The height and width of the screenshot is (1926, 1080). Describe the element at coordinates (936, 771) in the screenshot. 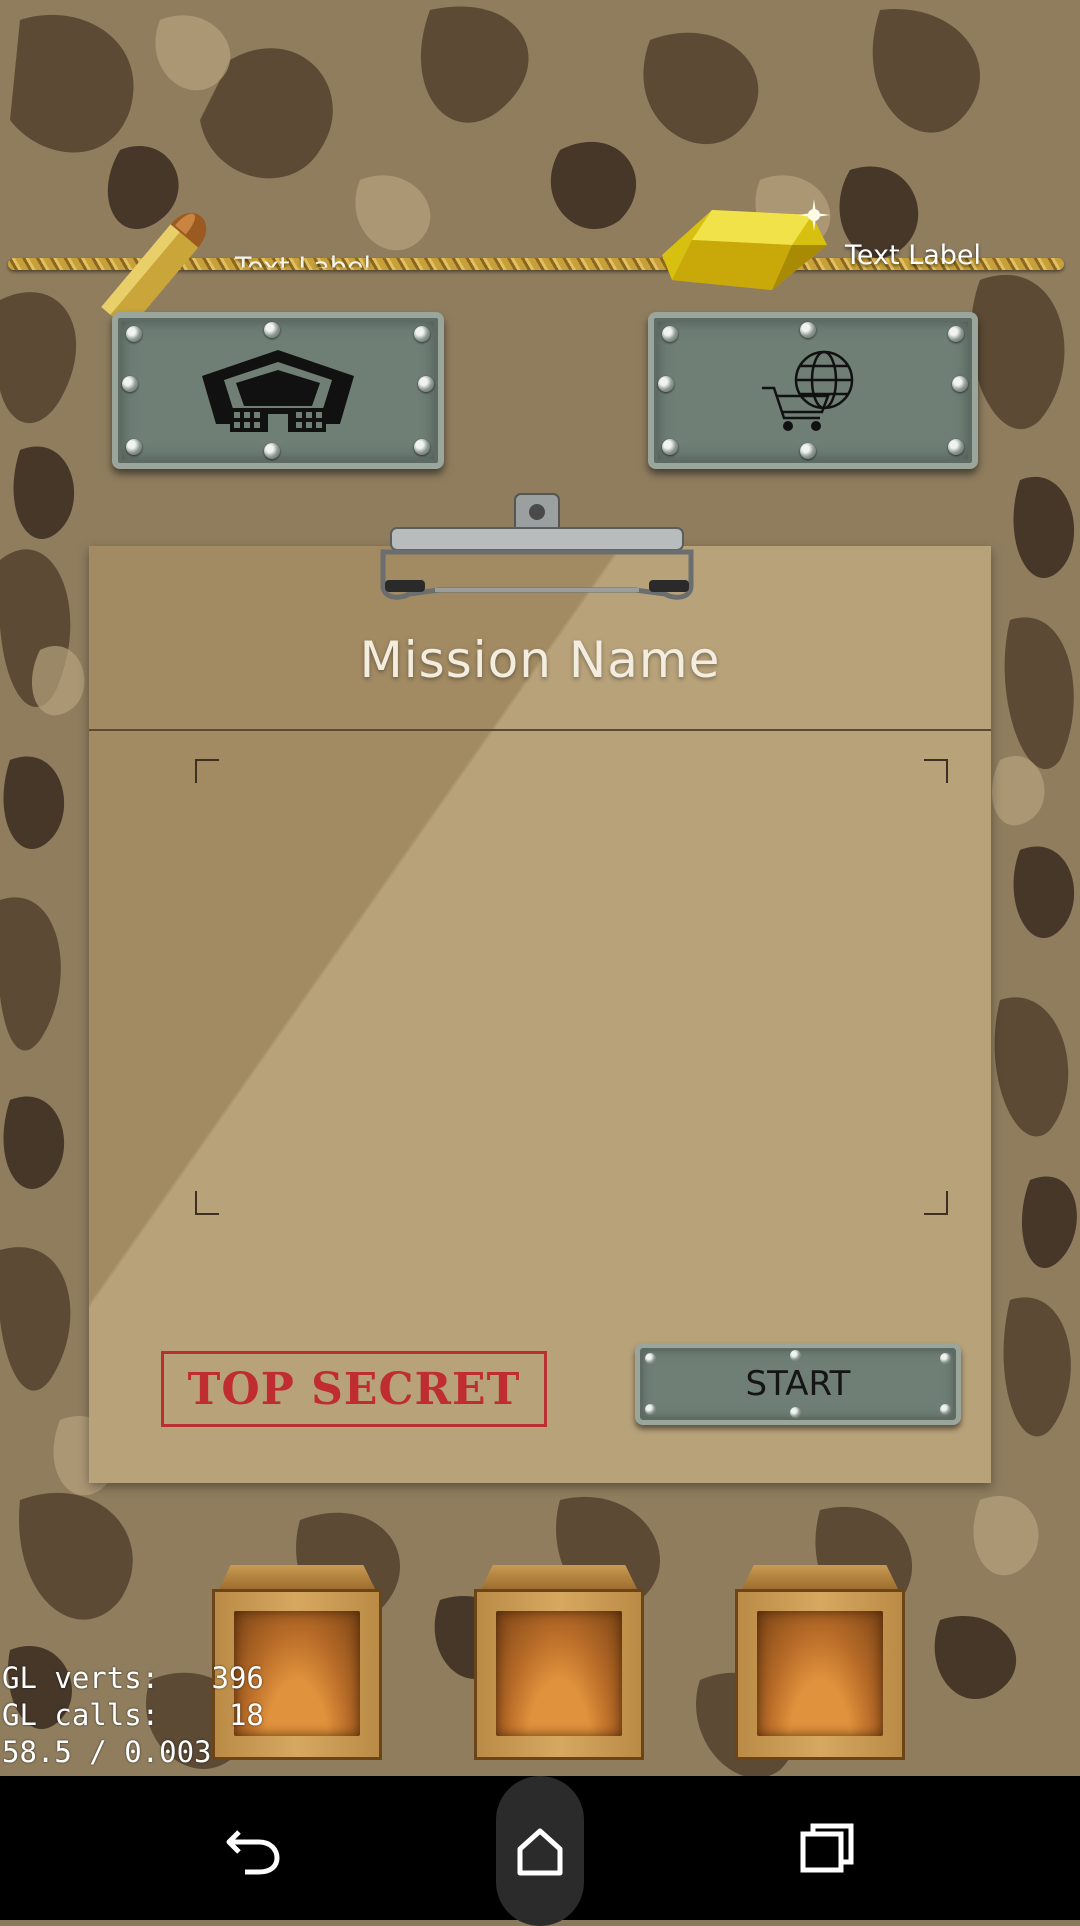

I see `frame-corner-top-right` at that location.